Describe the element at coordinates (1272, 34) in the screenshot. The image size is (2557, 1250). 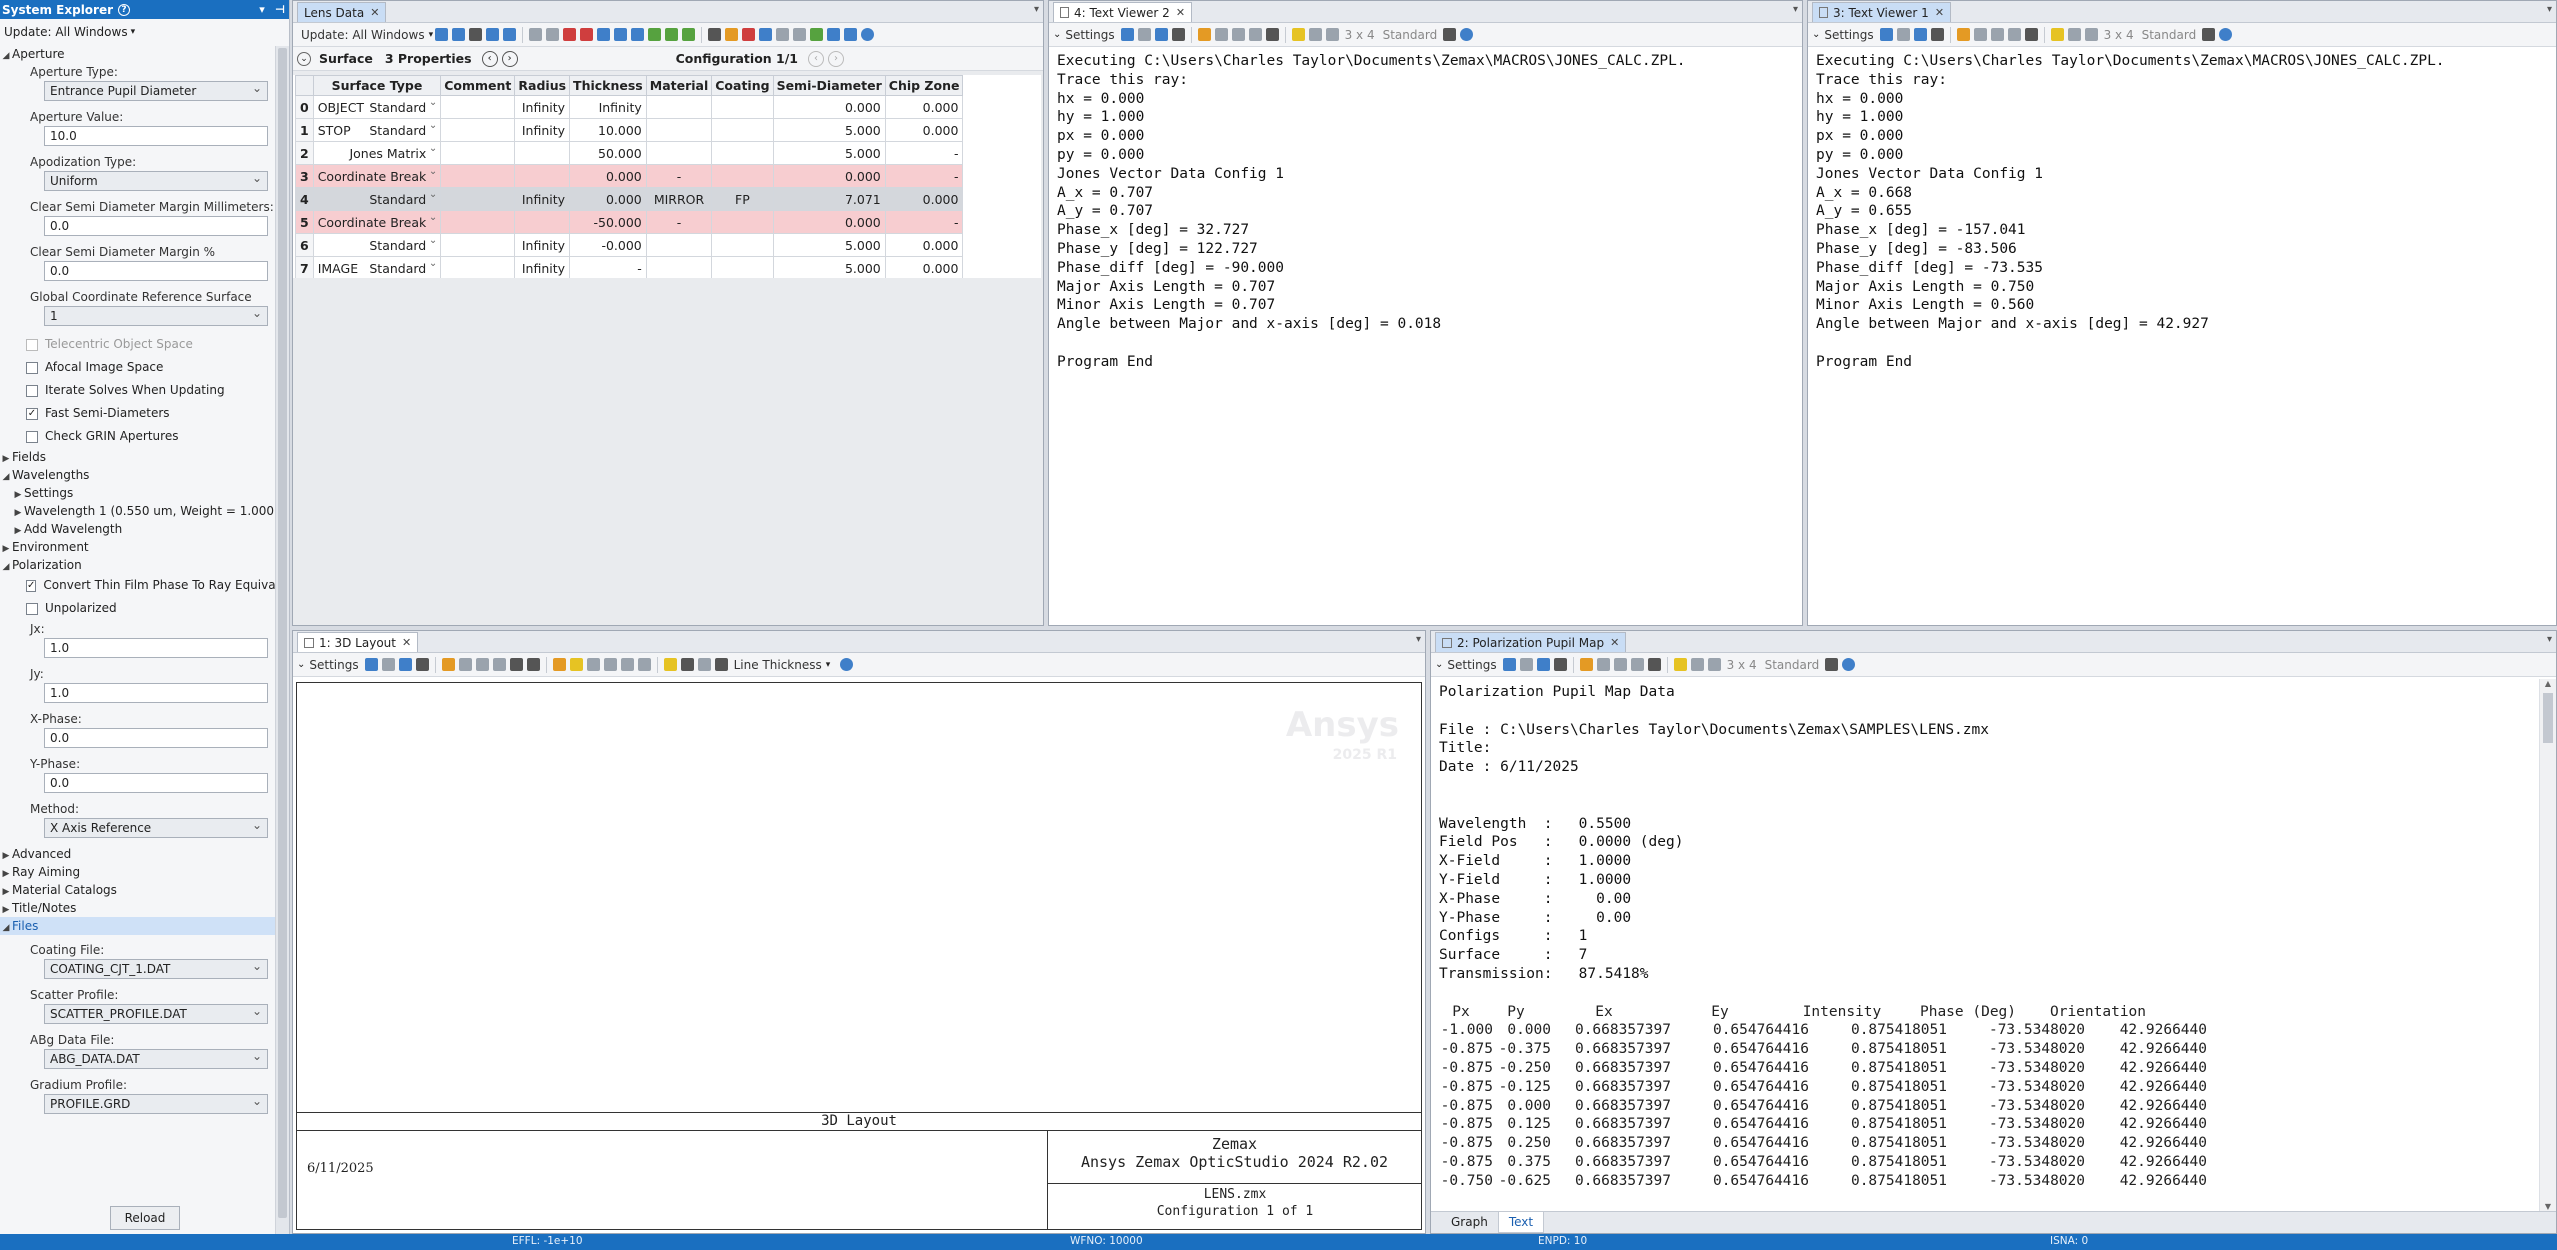
I see `text-tool-icon` at that location.